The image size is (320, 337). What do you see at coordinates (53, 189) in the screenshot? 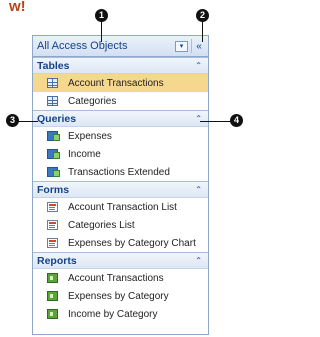
I see `group-label: Forms` at bounding box center [53, 189].